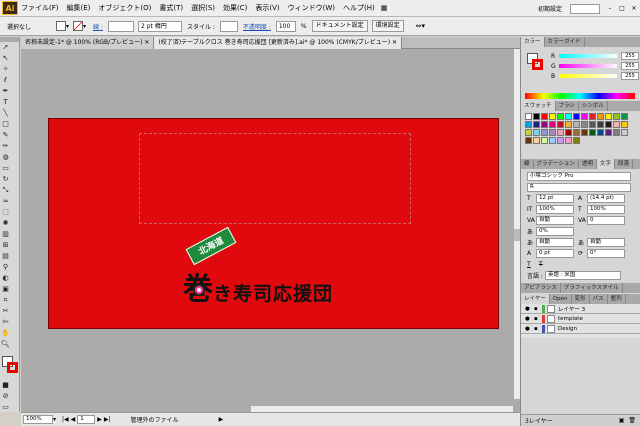 The height and width of the screenshot is (426, 640). Describe the element at coordinates (624, 164) in the screenshot. I see `tab-paragraph: 段落` at that location.